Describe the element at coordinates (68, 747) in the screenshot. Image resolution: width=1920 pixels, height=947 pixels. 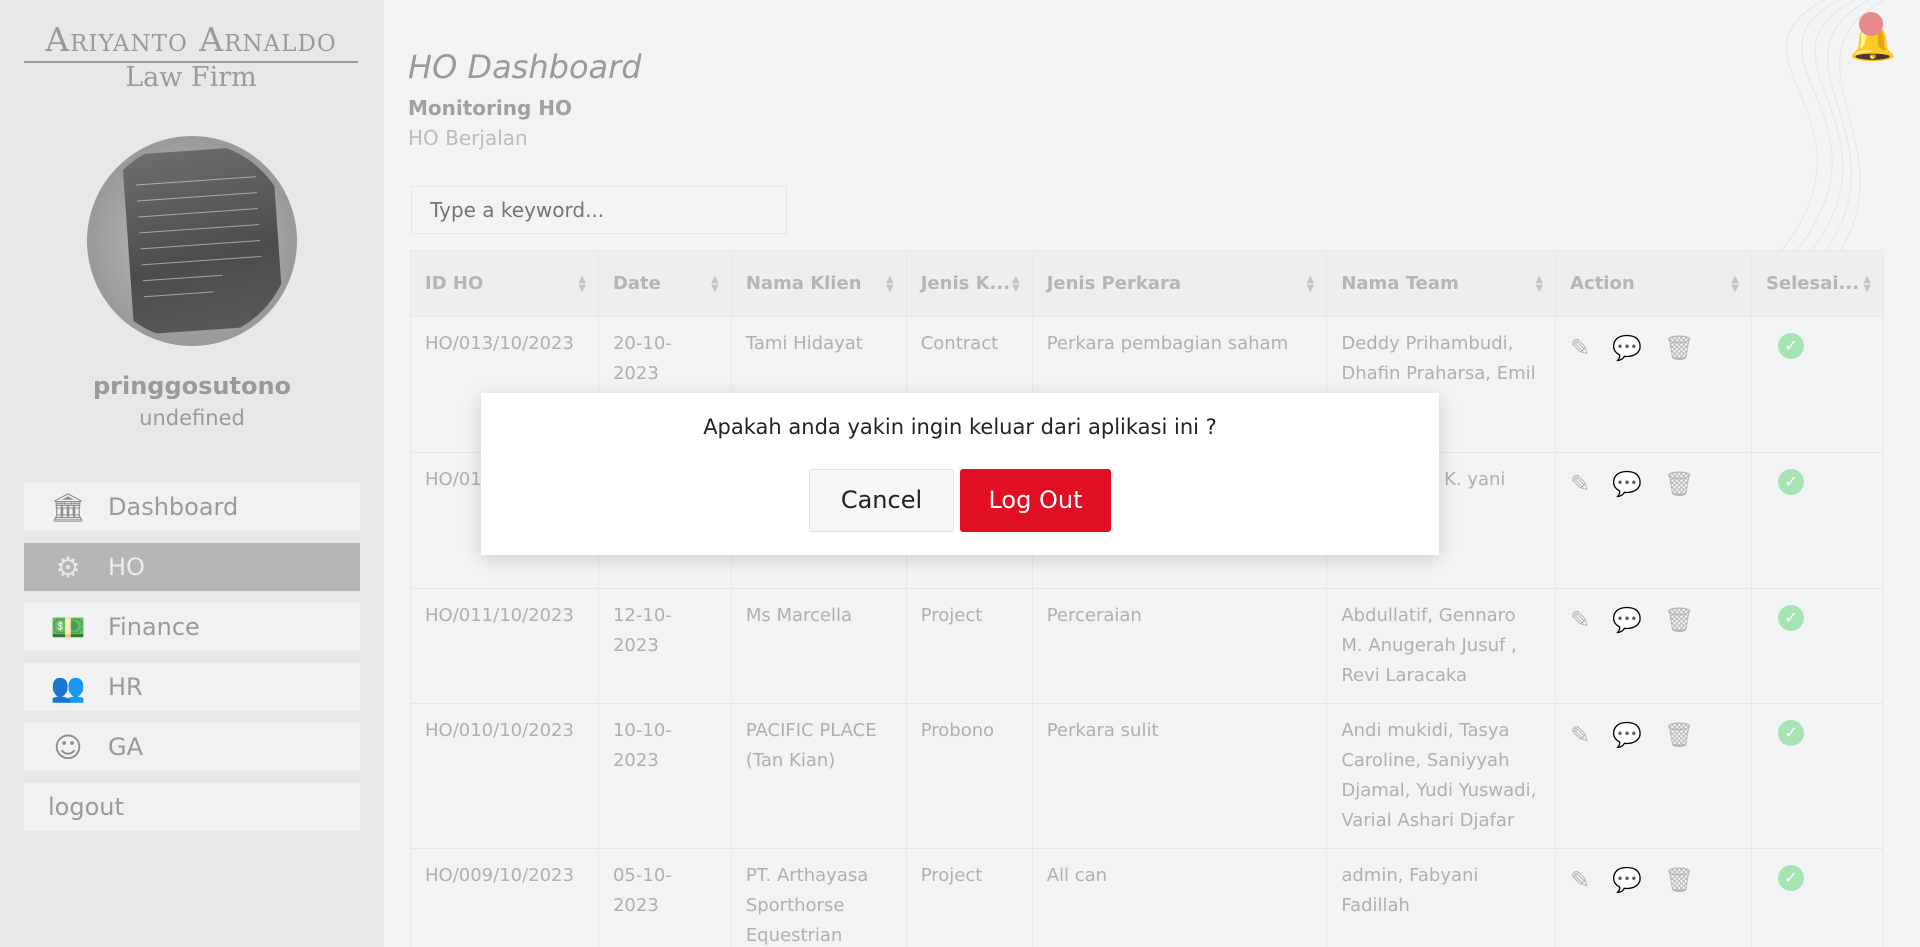
I see `head-gears-icon: ☺` at that location.